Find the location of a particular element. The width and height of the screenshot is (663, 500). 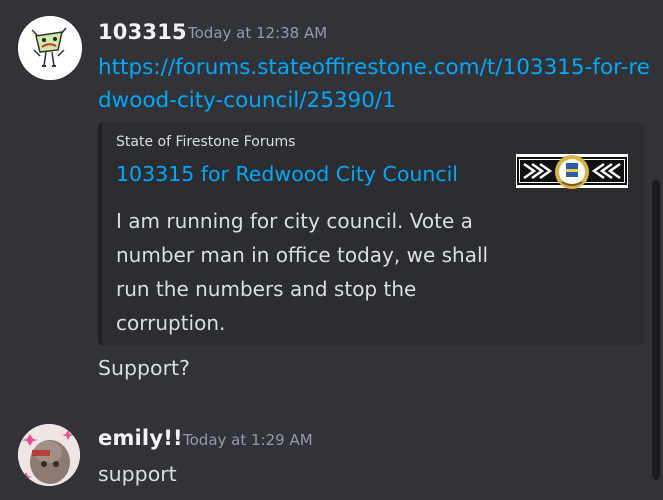

embed-title: 103315 for Redwood City Council is located at coordinates (287, 174).